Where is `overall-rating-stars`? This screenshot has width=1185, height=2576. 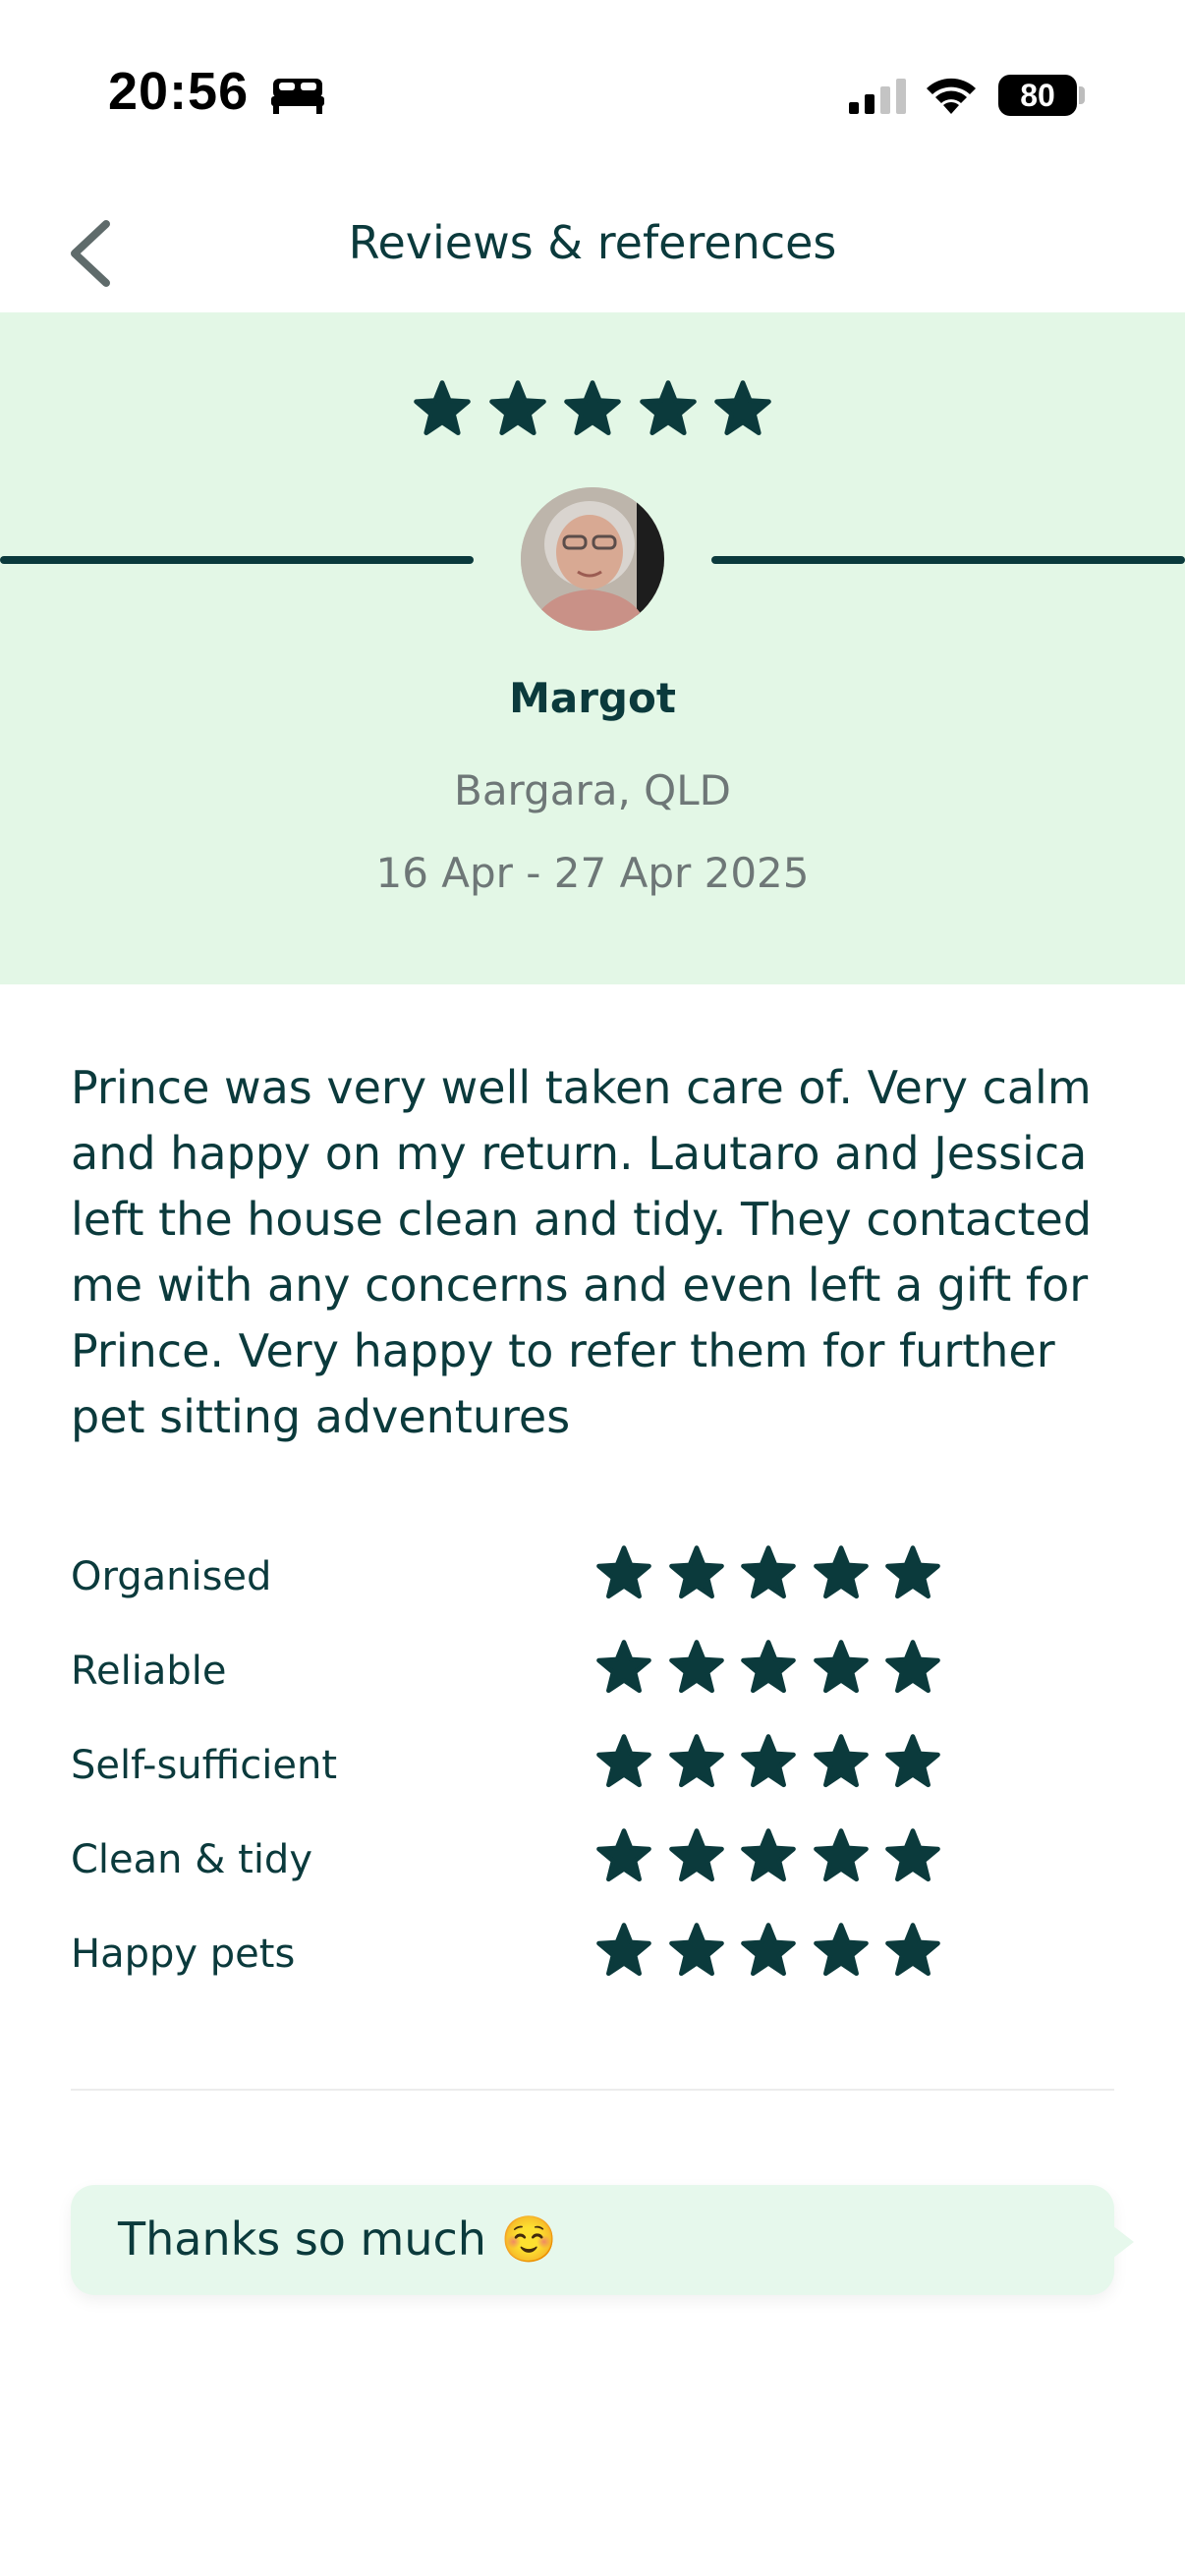 overall-rating-stars is located at coordinates (592, 410).